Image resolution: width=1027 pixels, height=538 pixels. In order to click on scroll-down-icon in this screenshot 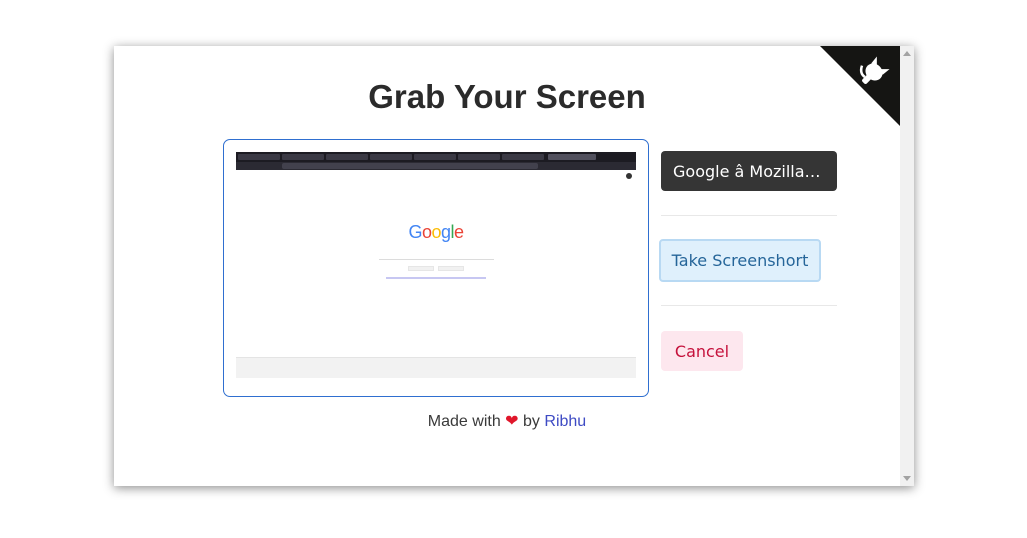, I will do `click(907, 478)`.